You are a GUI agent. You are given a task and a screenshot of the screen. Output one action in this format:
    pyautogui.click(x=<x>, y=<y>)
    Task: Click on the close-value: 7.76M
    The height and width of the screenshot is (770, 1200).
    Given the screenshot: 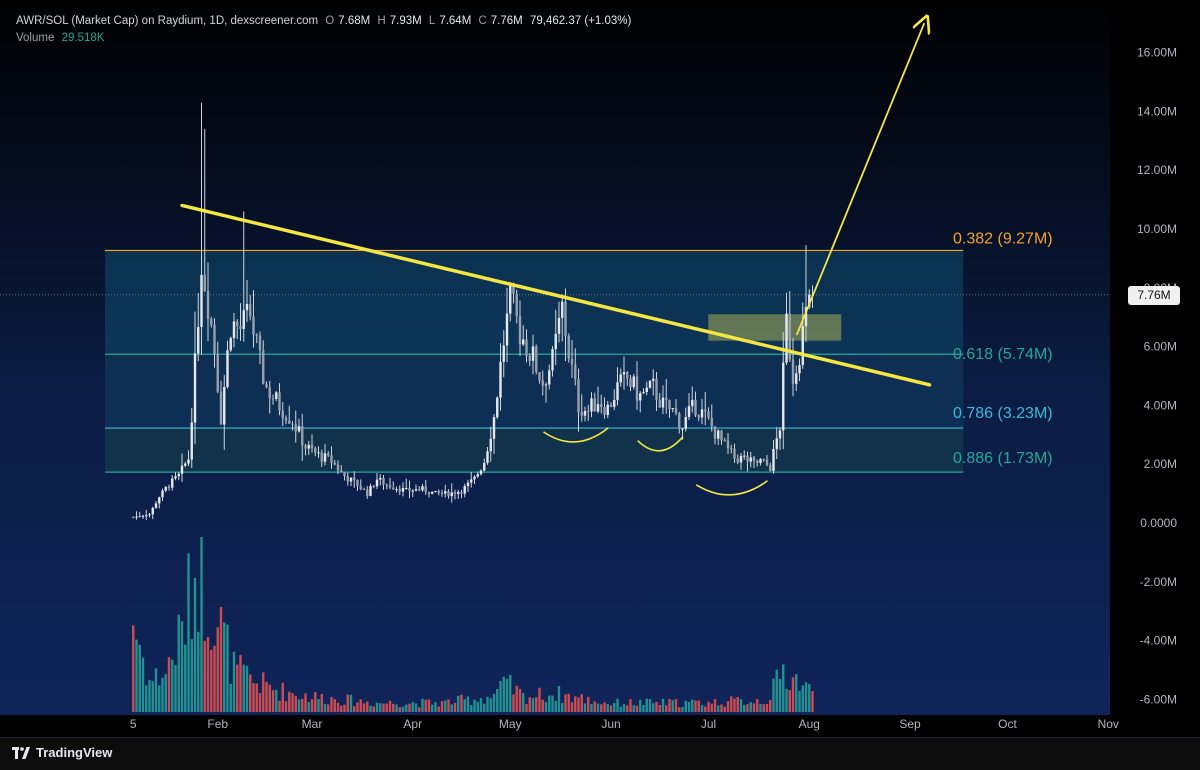 What is the action you would take?
    pyautogui.click(x=506, y=21)
    